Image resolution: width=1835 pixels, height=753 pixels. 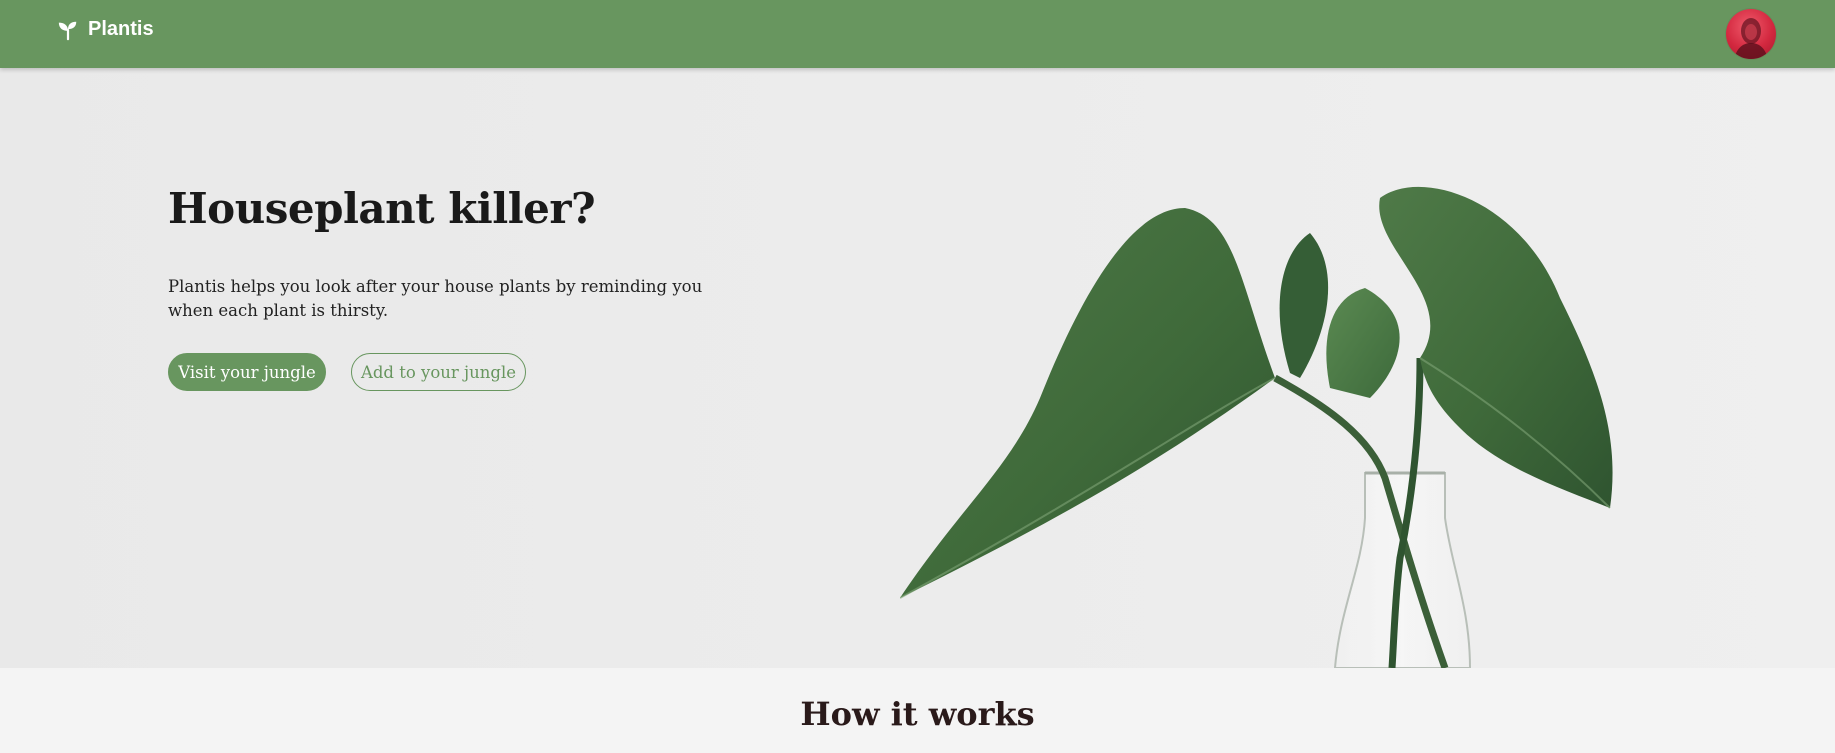 I want to click on user-avatar, so click(x=1751, y=34).